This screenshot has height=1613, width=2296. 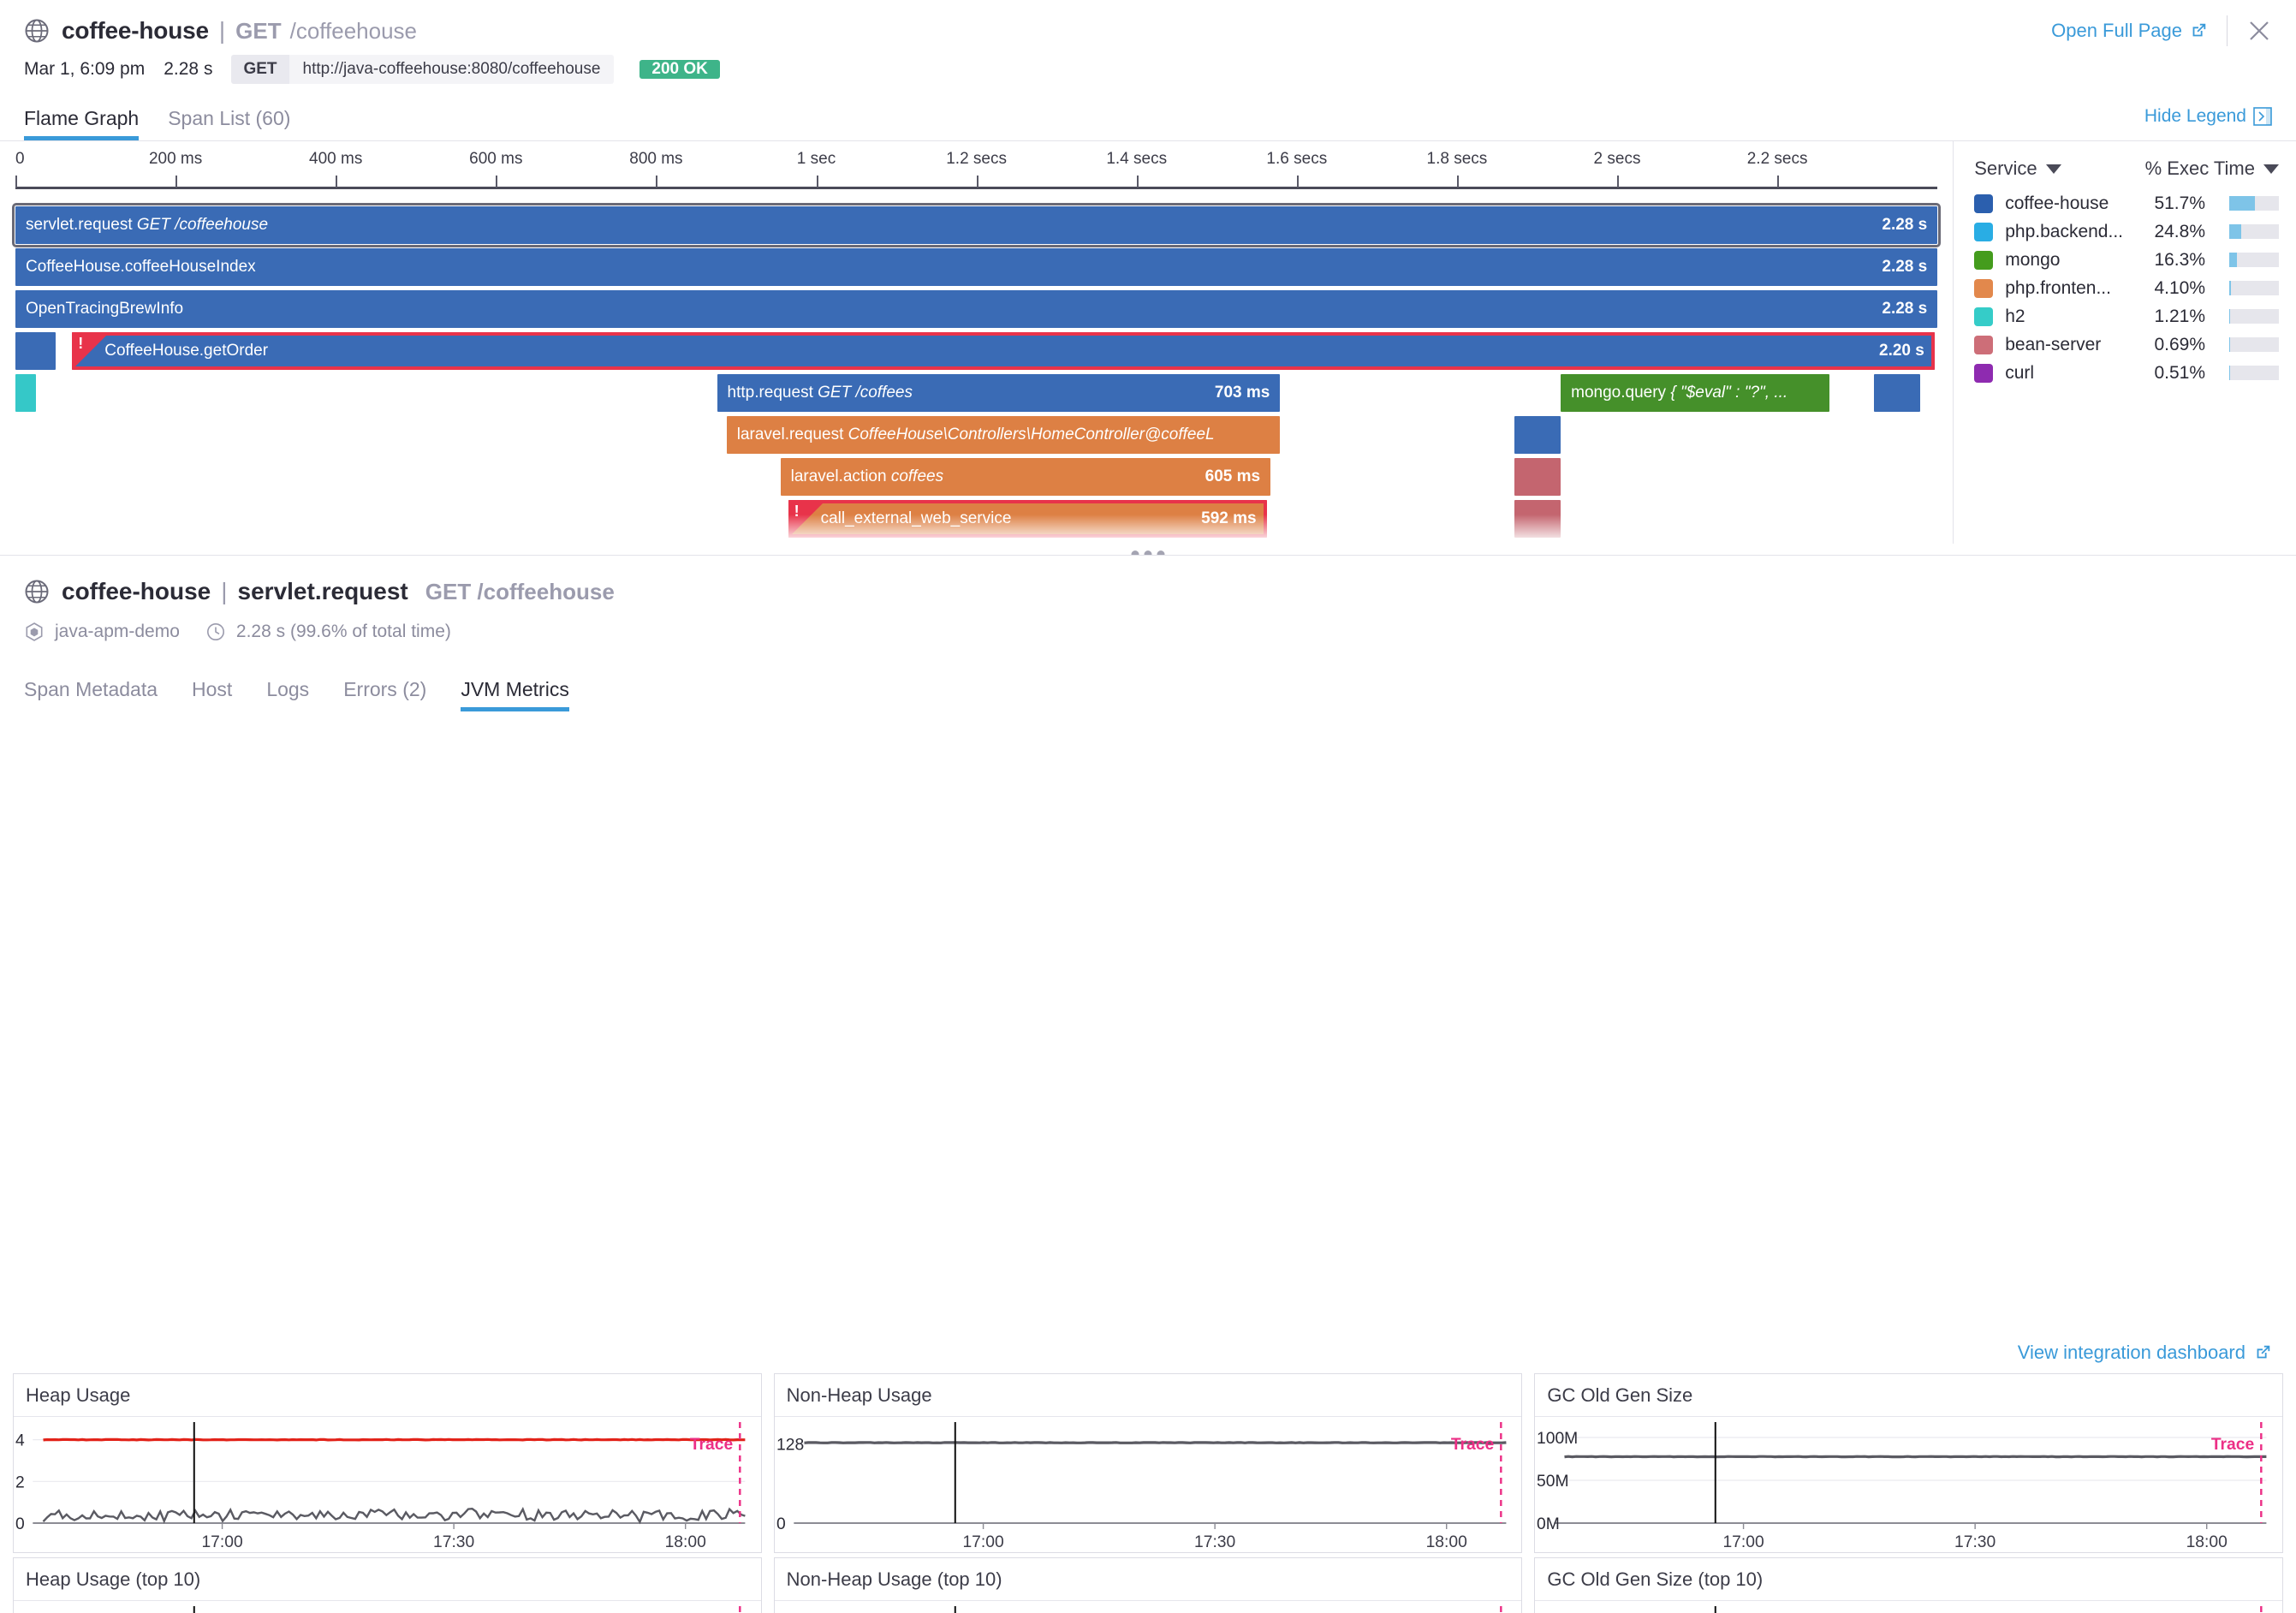 What do you see at coordinates (2125, 231) in the screenshot?
I see `legend-row: php.backend... 24.8%` at bounding box center [2125, 231].